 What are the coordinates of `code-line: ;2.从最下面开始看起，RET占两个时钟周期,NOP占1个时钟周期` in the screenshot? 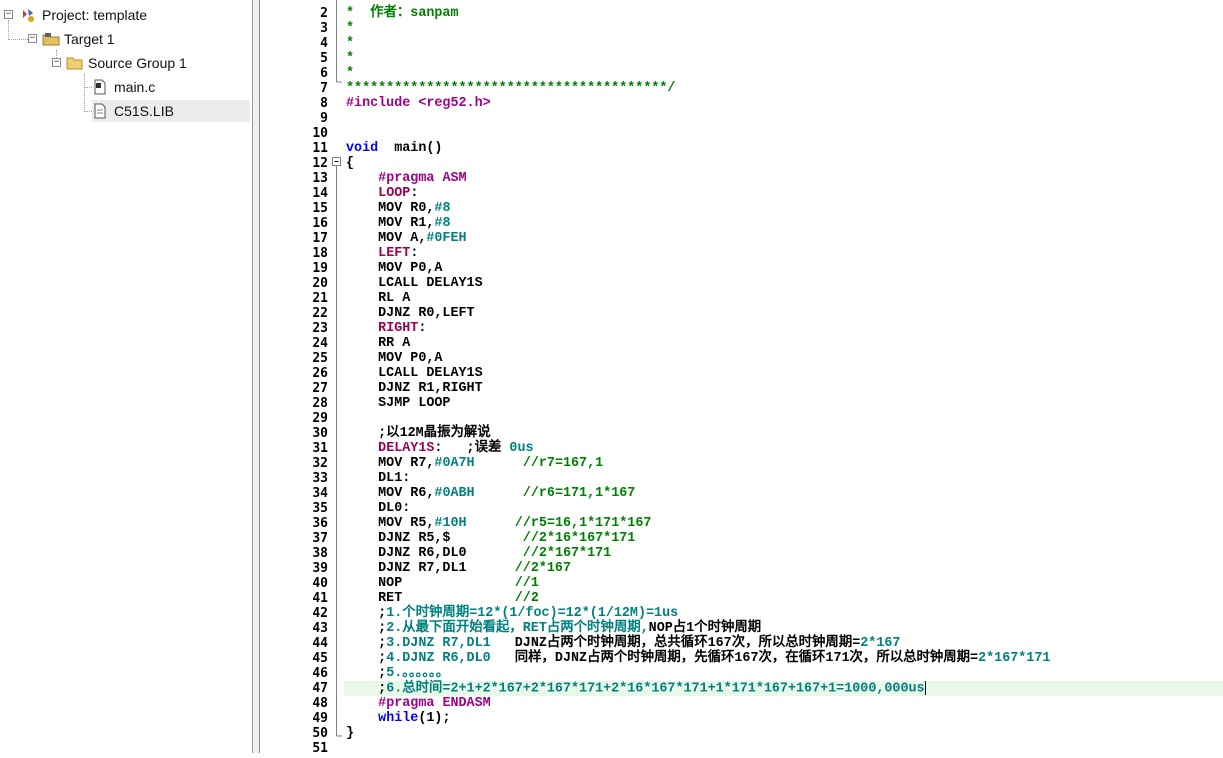 It's located at (553, 628).